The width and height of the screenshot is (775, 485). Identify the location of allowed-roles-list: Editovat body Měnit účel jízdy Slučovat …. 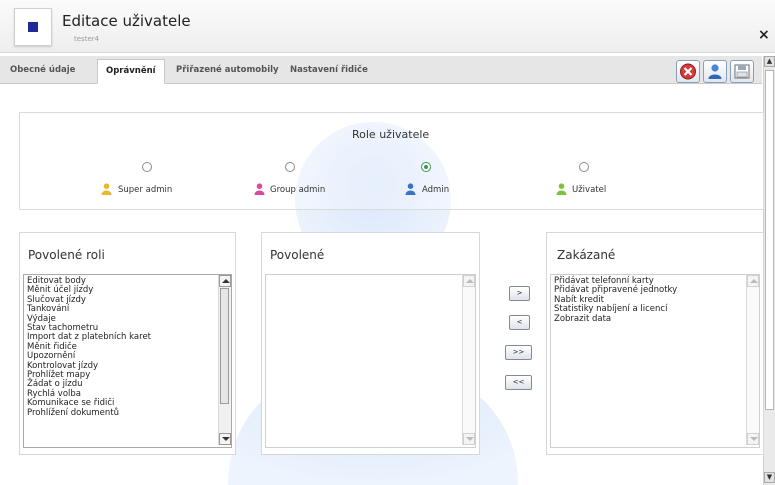
(127, 361).